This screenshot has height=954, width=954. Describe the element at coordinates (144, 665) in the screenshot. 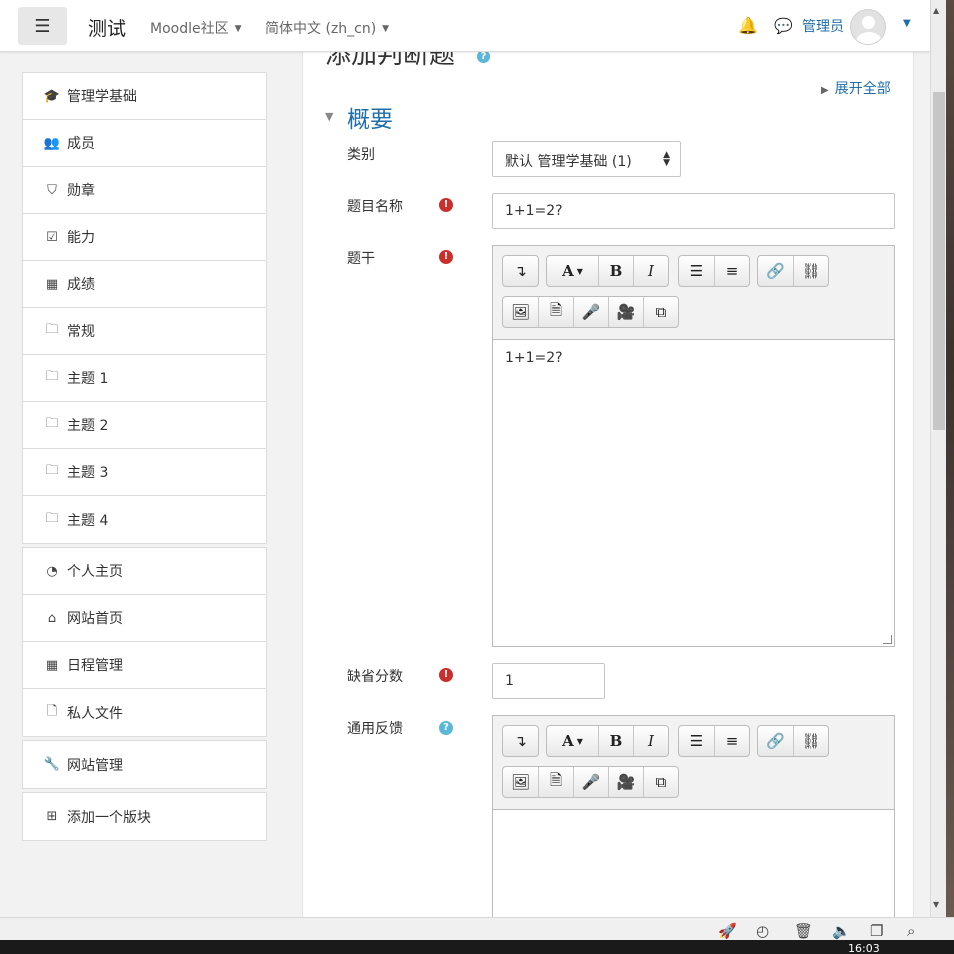

I see `sidebar-item-calendar: ▦ 日程管理` at that location.